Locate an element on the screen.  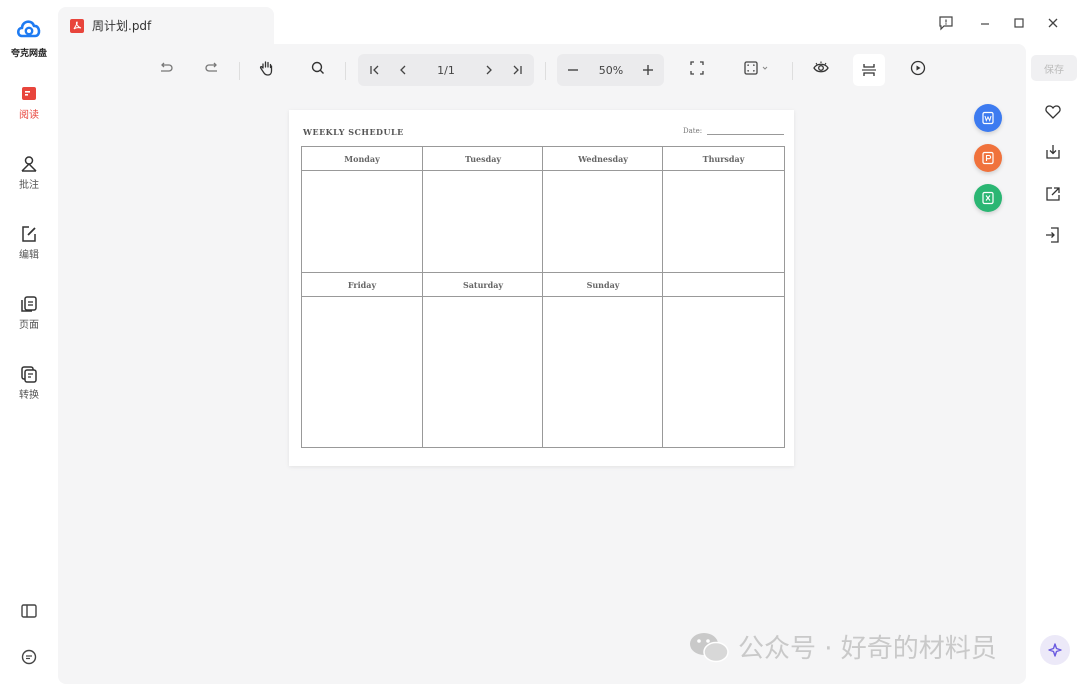
convert-to-word-button is located at coordinates (988, 118).